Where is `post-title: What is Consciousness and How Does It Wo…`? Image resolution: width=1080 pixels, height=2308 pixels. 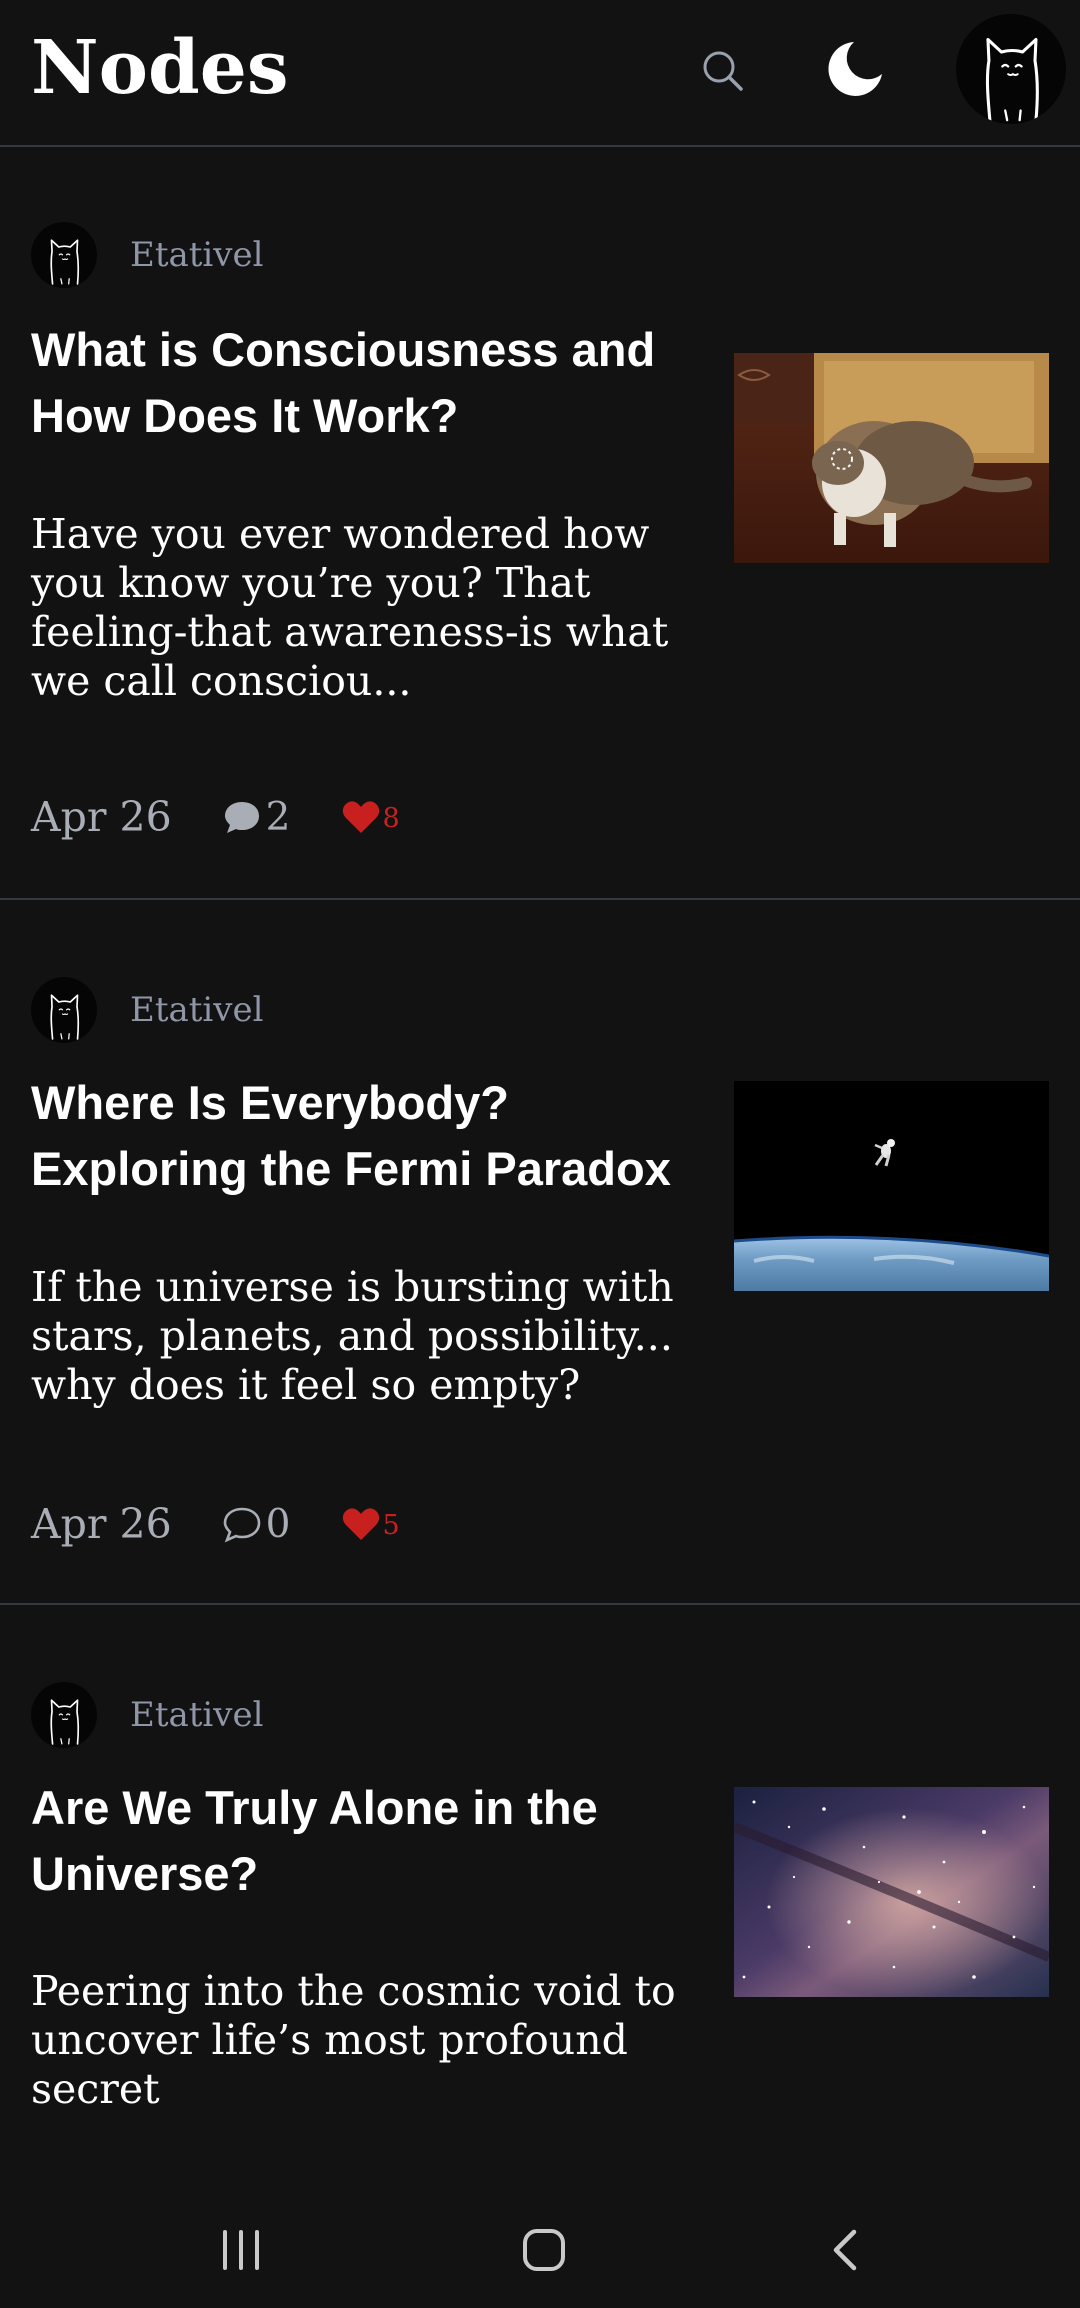 post-title: What is Consciousness and How Does It Wo… is located at coordinates (361, 383).